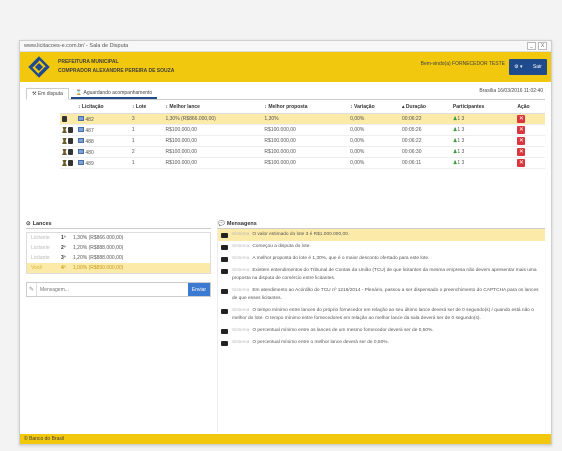 The height and width of the screenshot is (451, 562). Describe the element at coordinates (79, 92) in the screenshot. I see `hourglass-icon: ⌛` at that location.